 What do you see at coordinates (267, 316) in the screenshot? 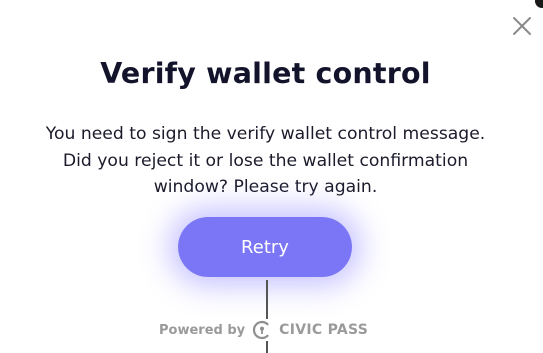
I see `divider-line` at bounding box center [267, 316].